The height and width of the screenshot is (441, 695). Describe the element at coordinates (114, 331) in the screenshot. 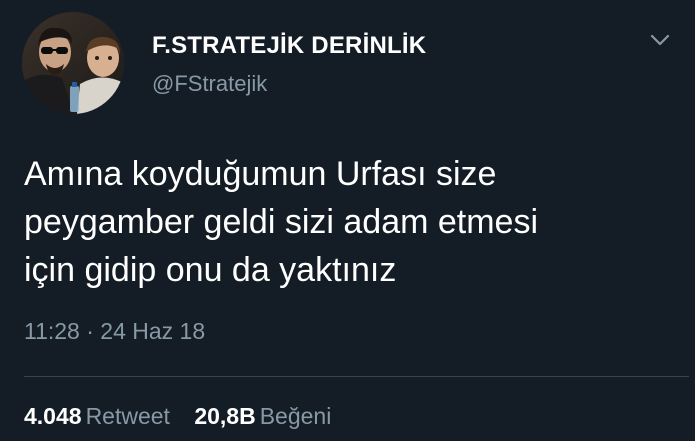

I see `tweet-timestamp: 11:28 · 24 Haz 18` at that location.